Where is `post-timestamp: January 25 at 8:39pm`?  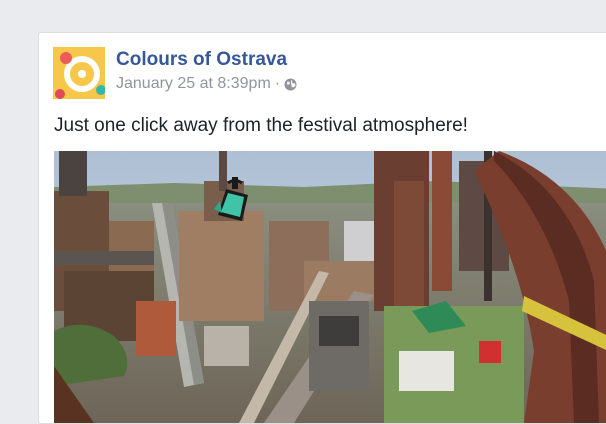 post-timestamp: January 25 at 8:39pm is located at coordinates (193, 84).